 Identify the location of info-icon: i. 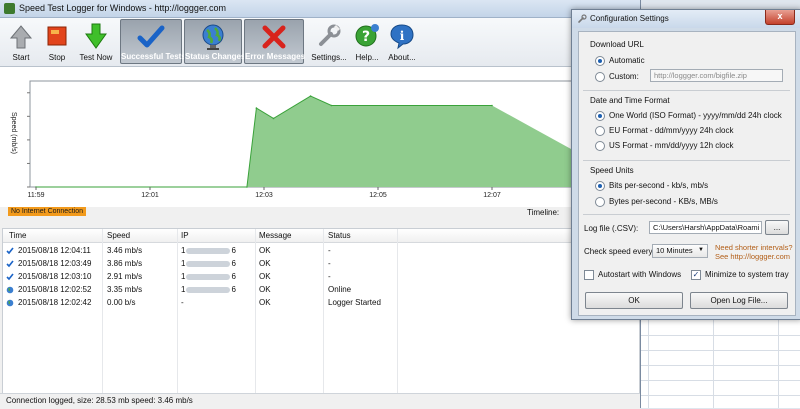
(402, 37).